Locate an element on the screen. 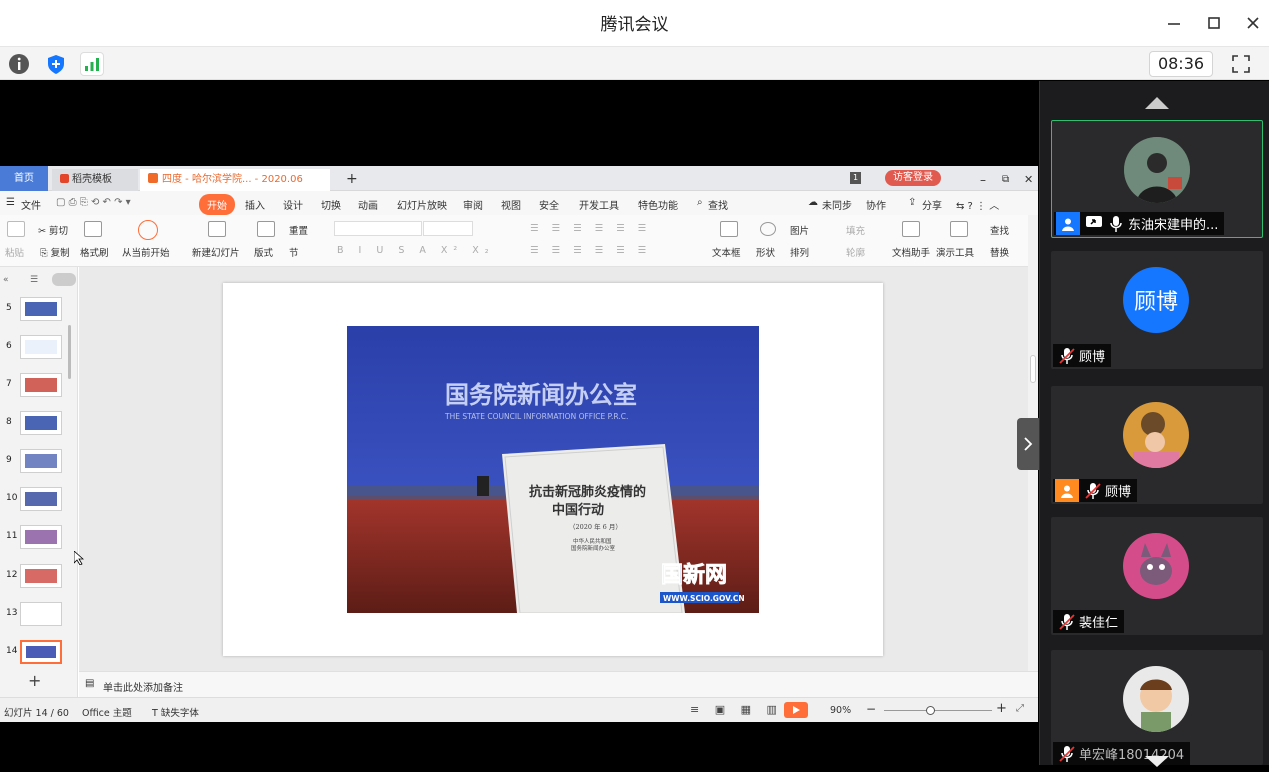 The height and width of the screenshot is (772, 1269). format-painter-icon is located at coordinates (93, 229).